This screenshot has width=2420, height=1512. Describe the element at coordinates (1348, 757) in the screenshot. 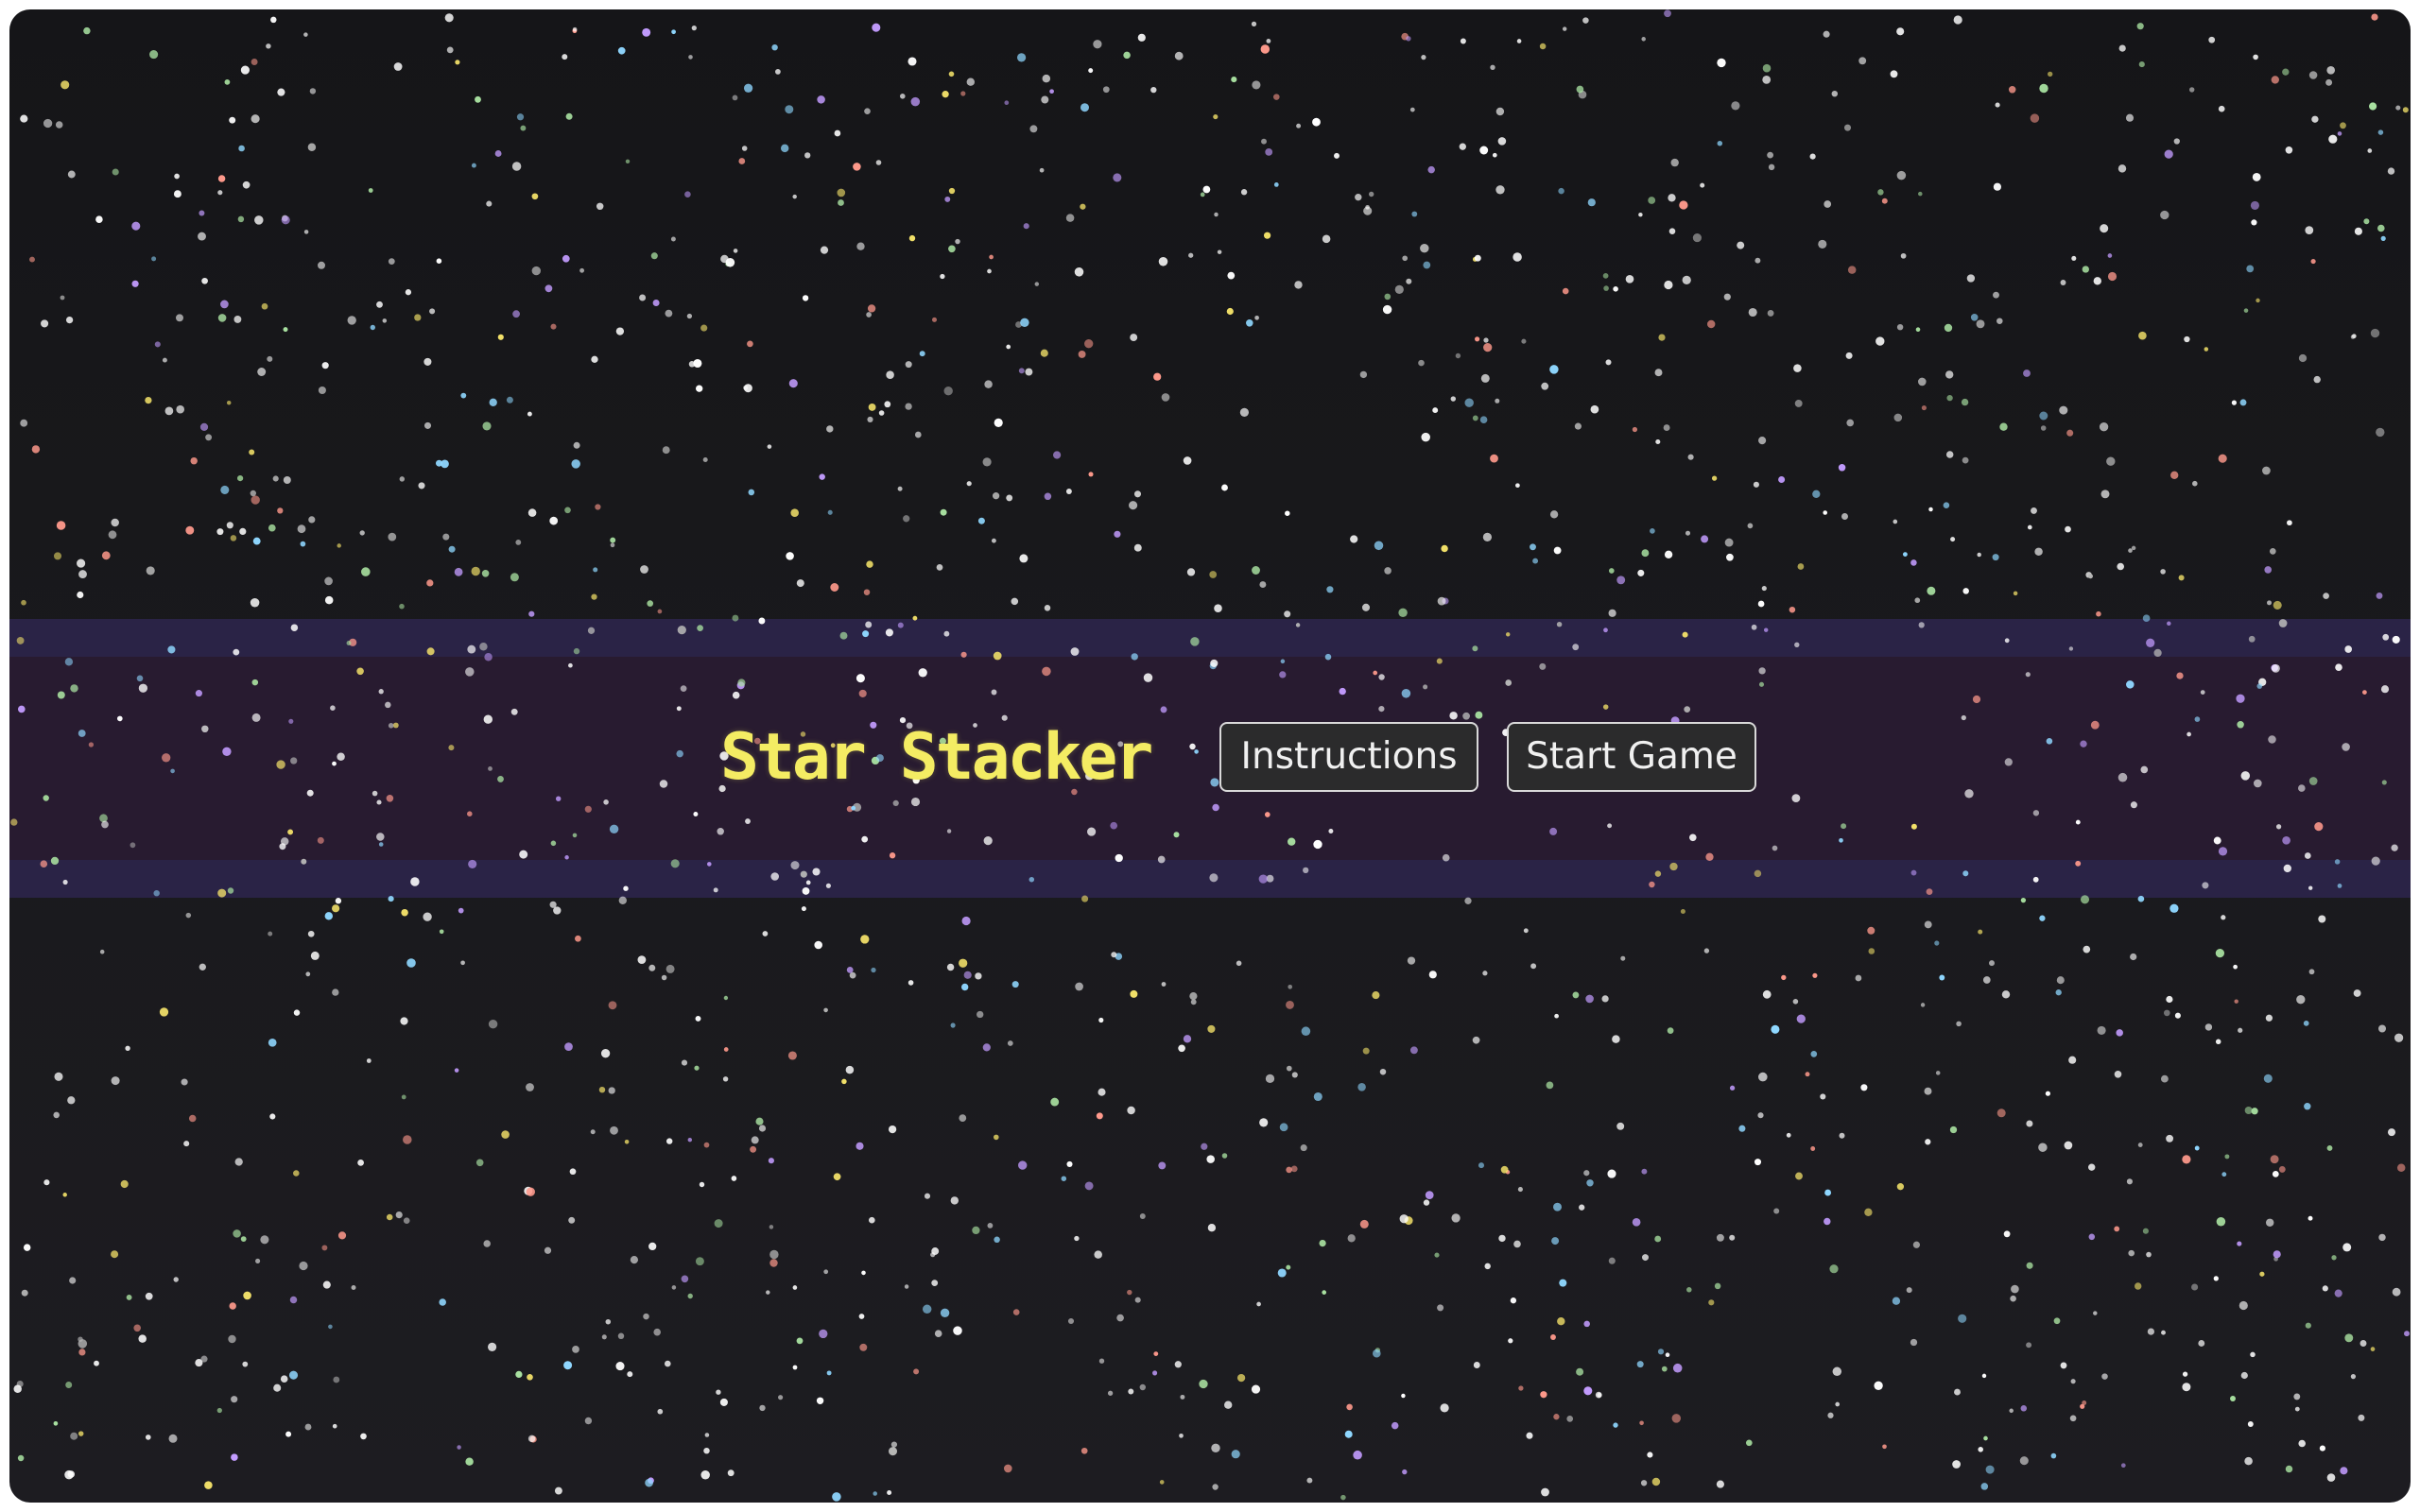

I see `instructions-button: Instructions` at that location.